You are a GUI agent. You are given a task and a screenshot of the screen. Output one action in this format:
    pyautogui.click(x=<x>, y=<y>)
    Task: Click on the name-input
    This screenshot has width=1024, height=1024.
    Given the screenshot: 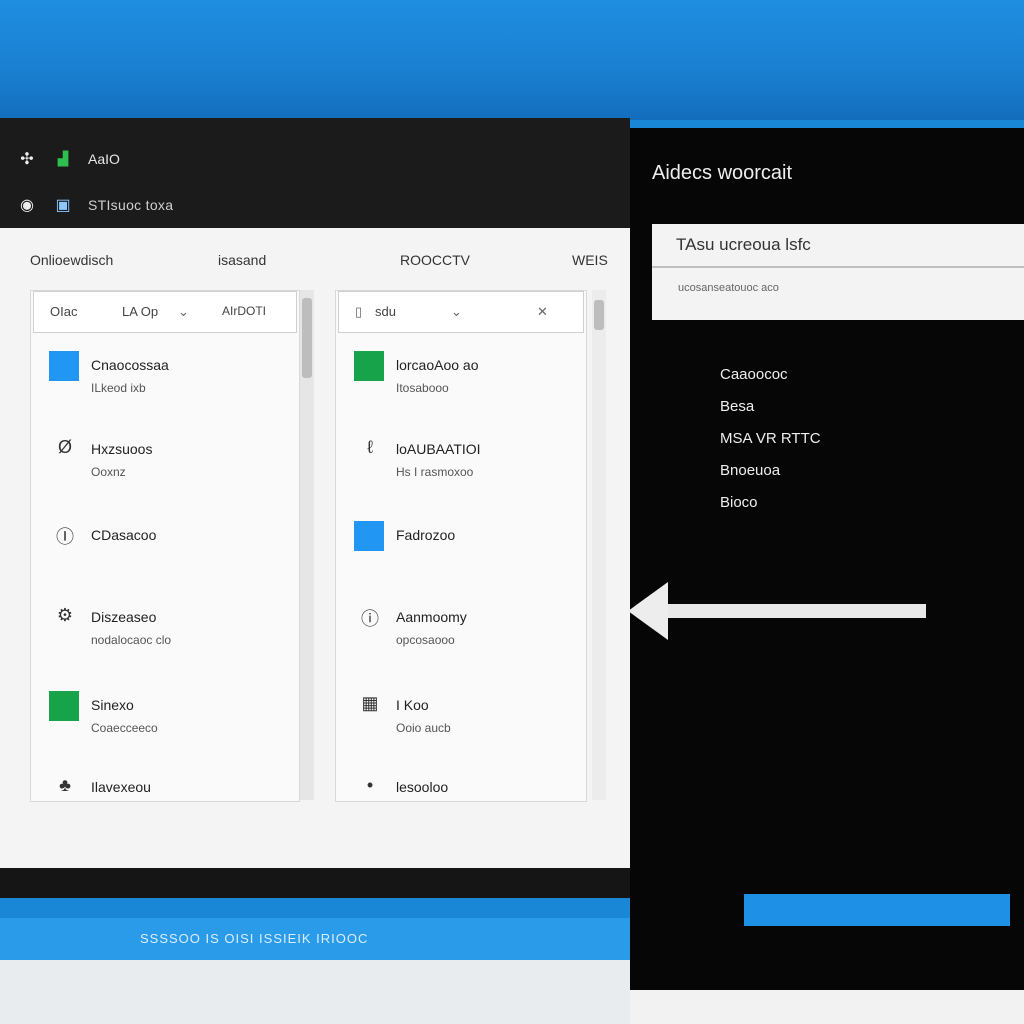 What is the action you would take?
    pyautogui.click(x=838, y=246)
    